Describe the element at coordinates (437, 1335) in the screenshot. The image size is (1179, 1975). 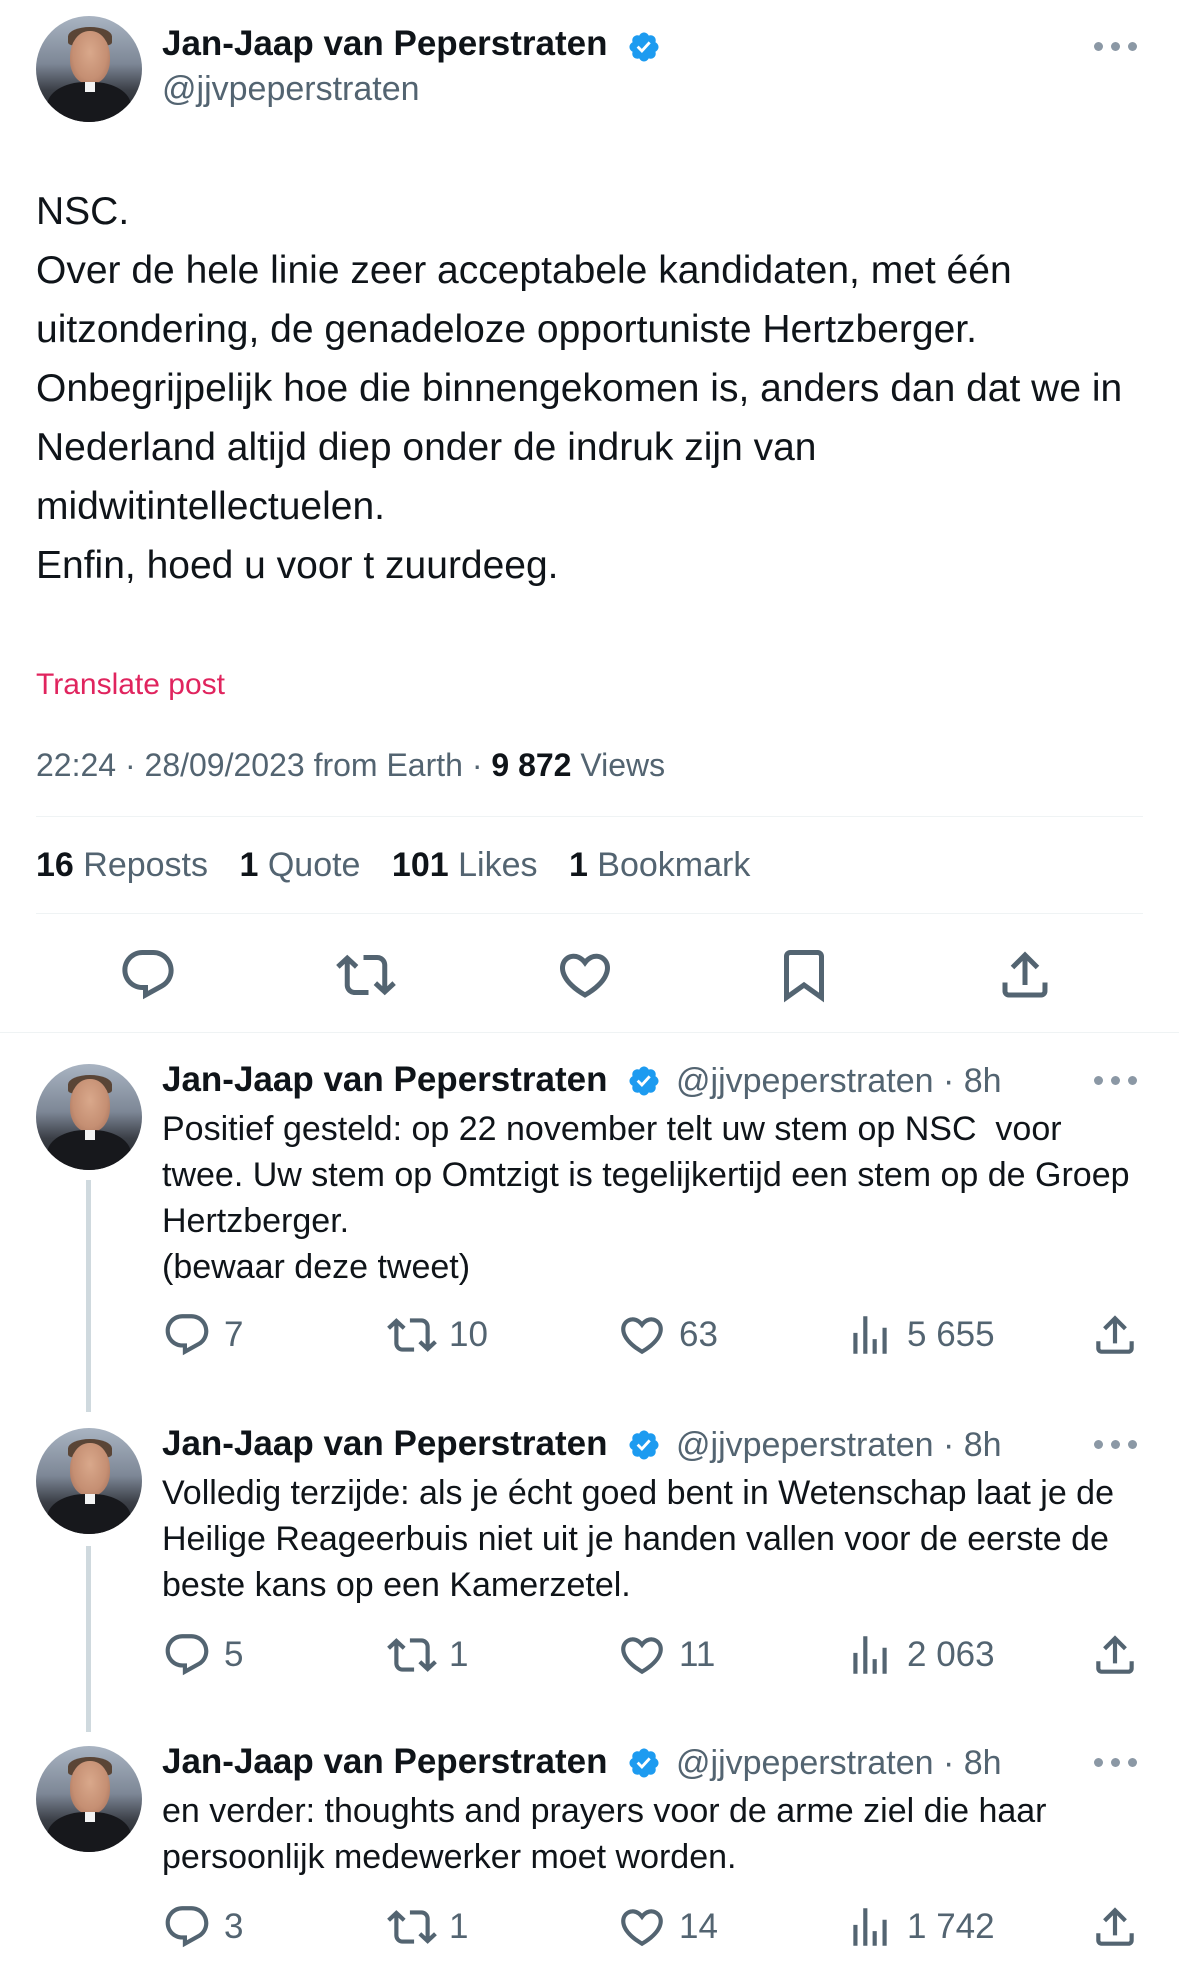
I see `repost-button: 10` at that location.